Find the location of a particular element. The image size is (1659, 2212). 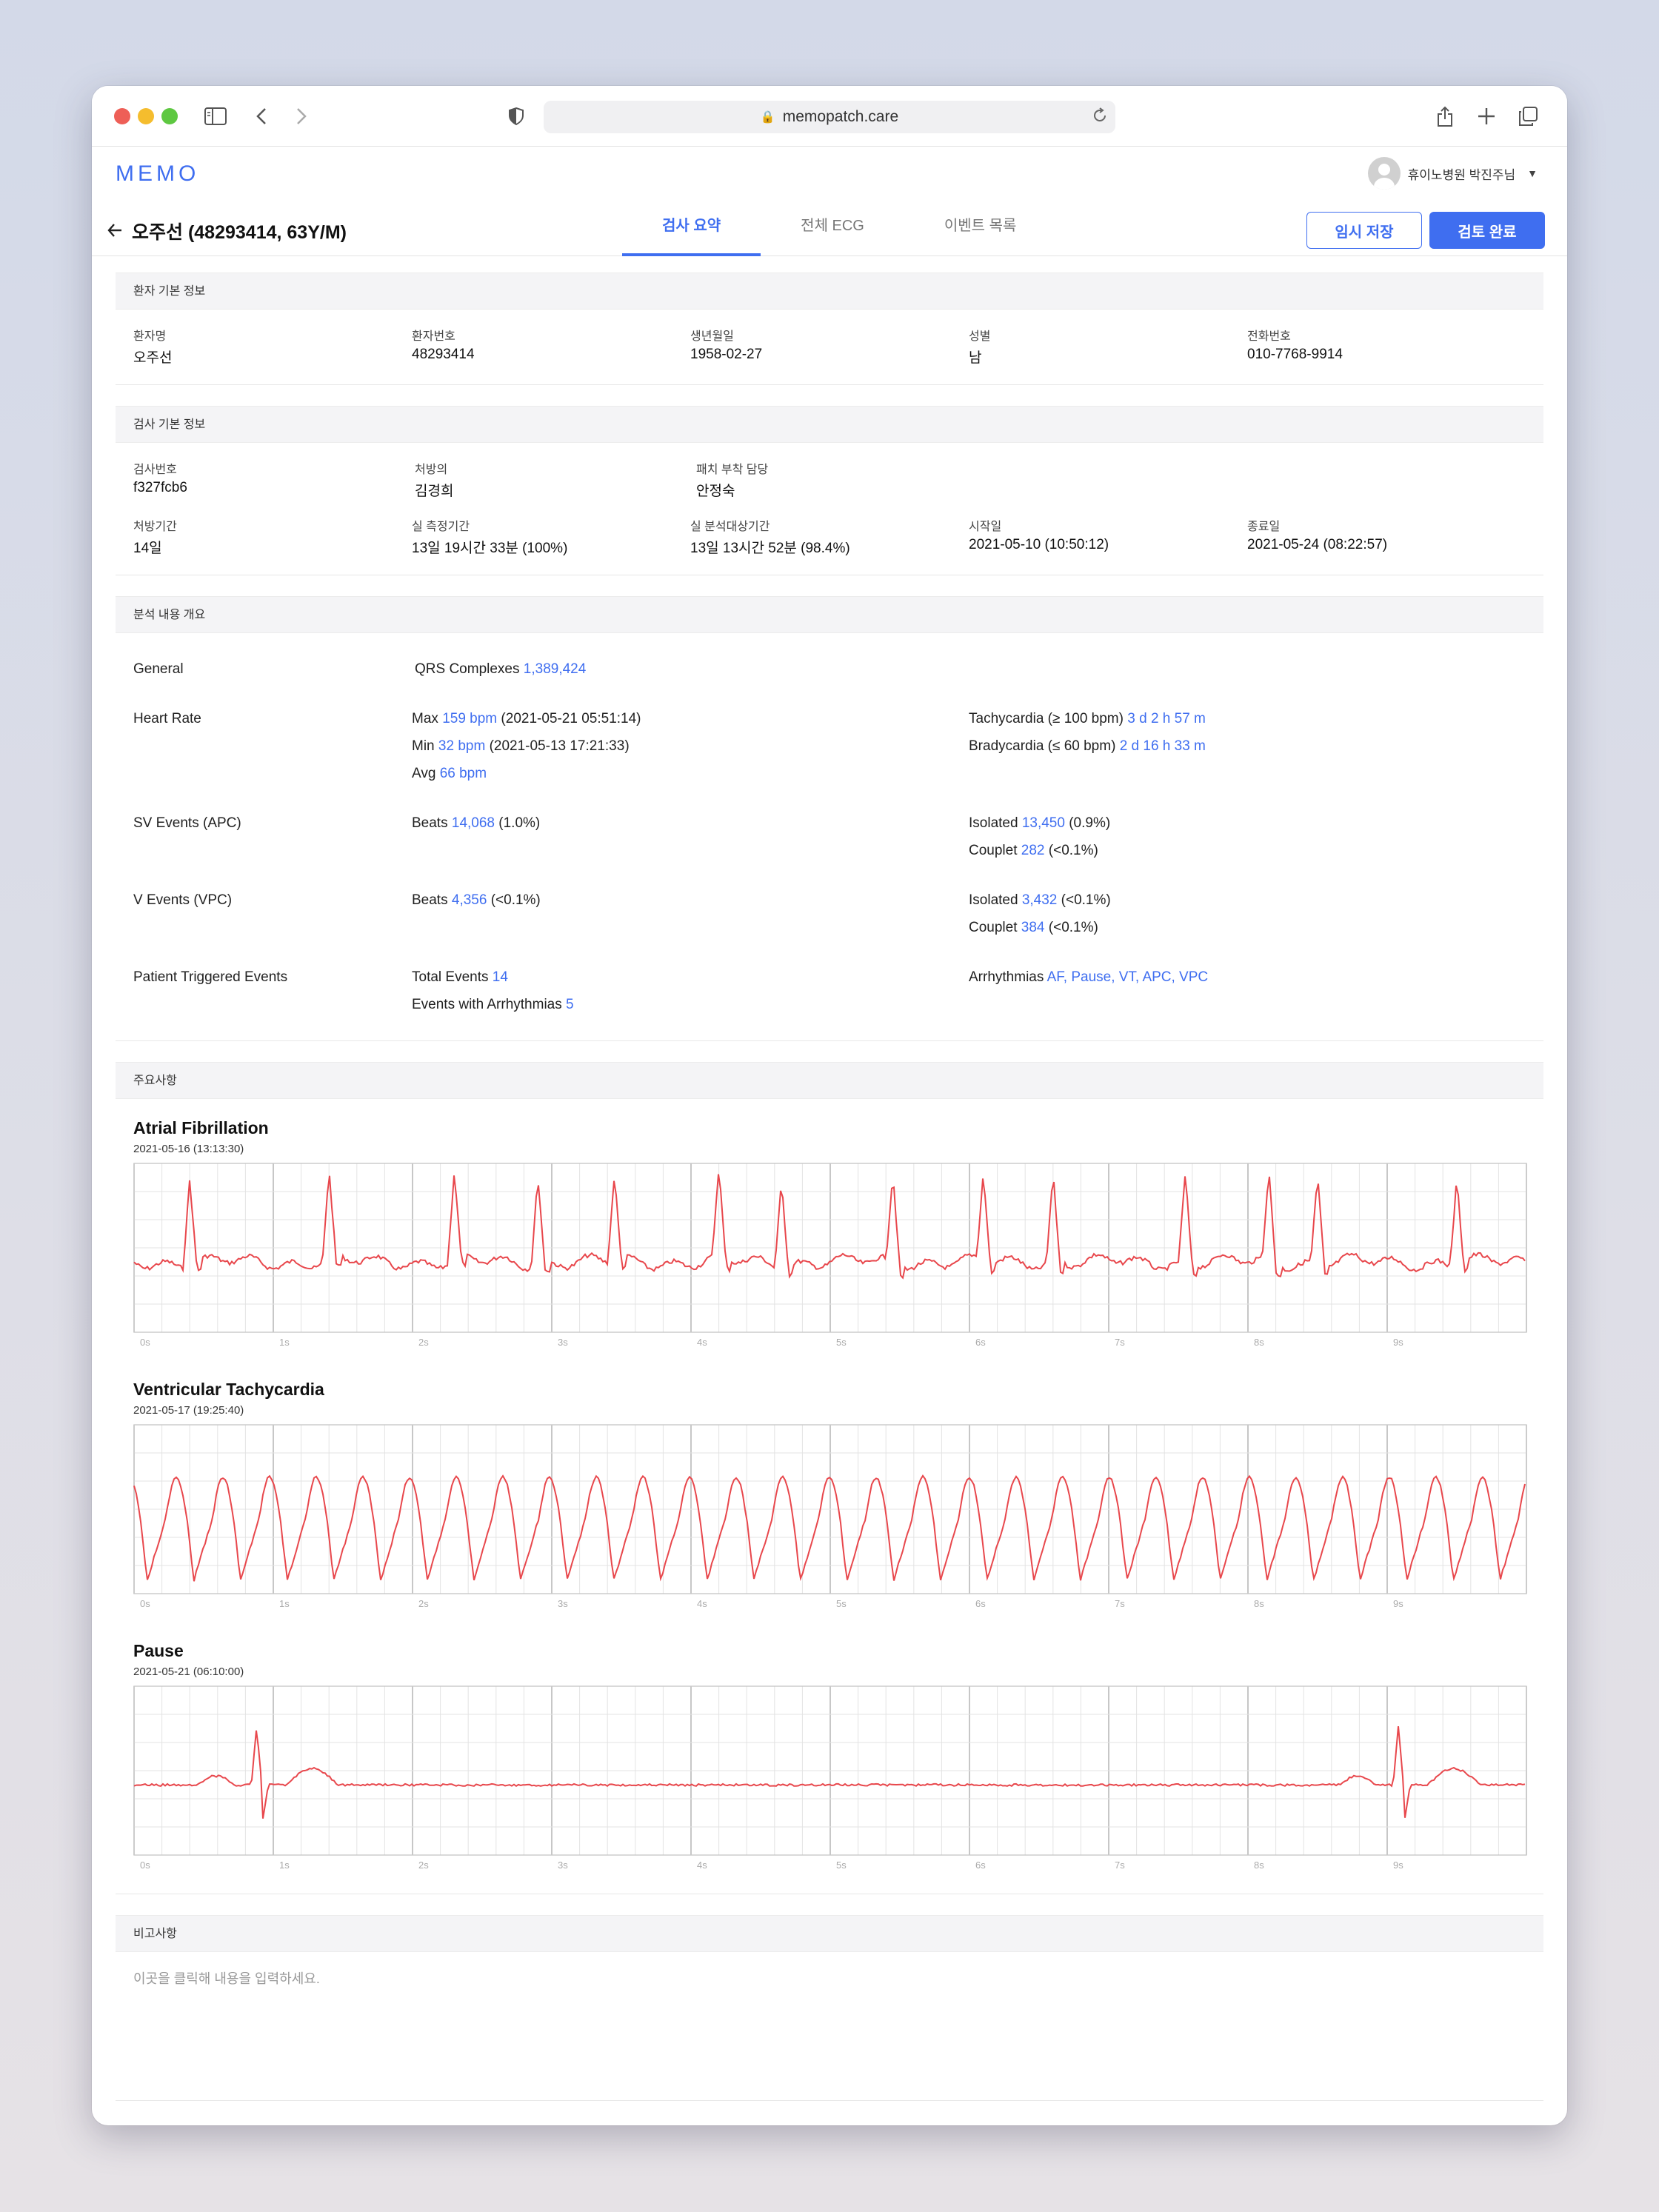

tab-bar: 검사 요약 전체 ECG 이벤트 목록 is located at coordinates (839, 231).